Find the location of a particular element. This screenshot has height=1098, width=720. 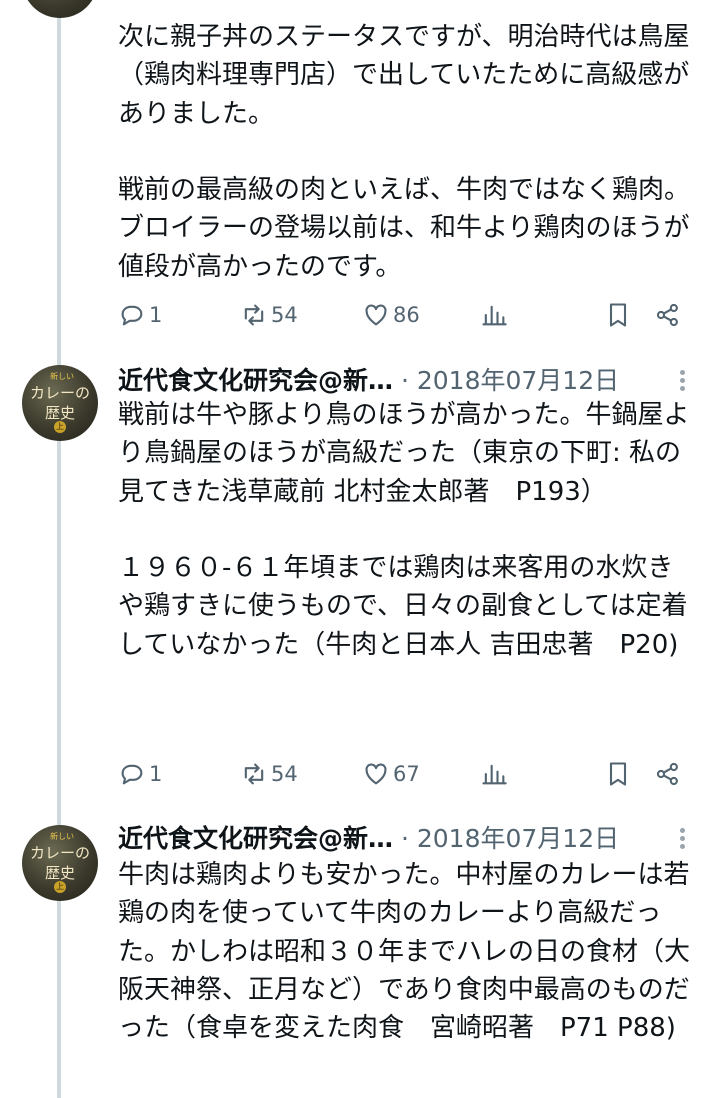

like-count: 86 is located at coordinates (406, 315).